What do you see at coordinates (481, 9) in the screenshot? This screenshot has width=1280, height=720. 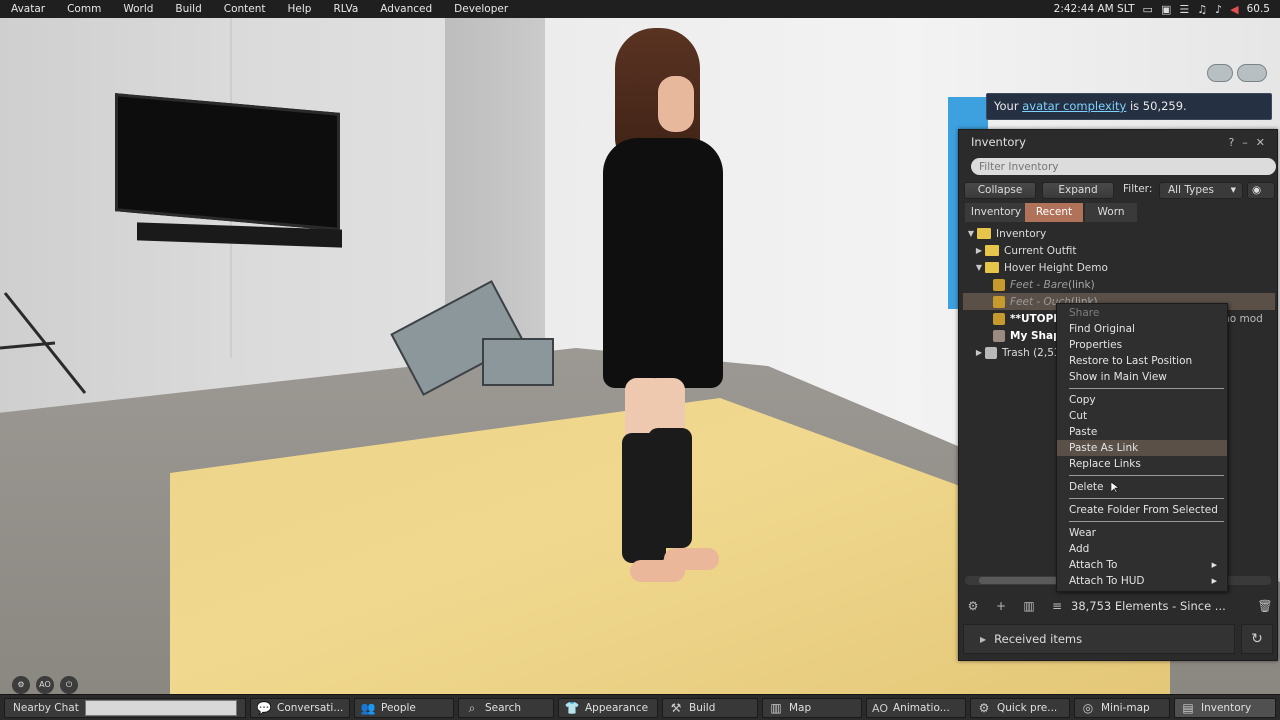 I see `menu-developer: Developer` at bounding box center [481, 9].